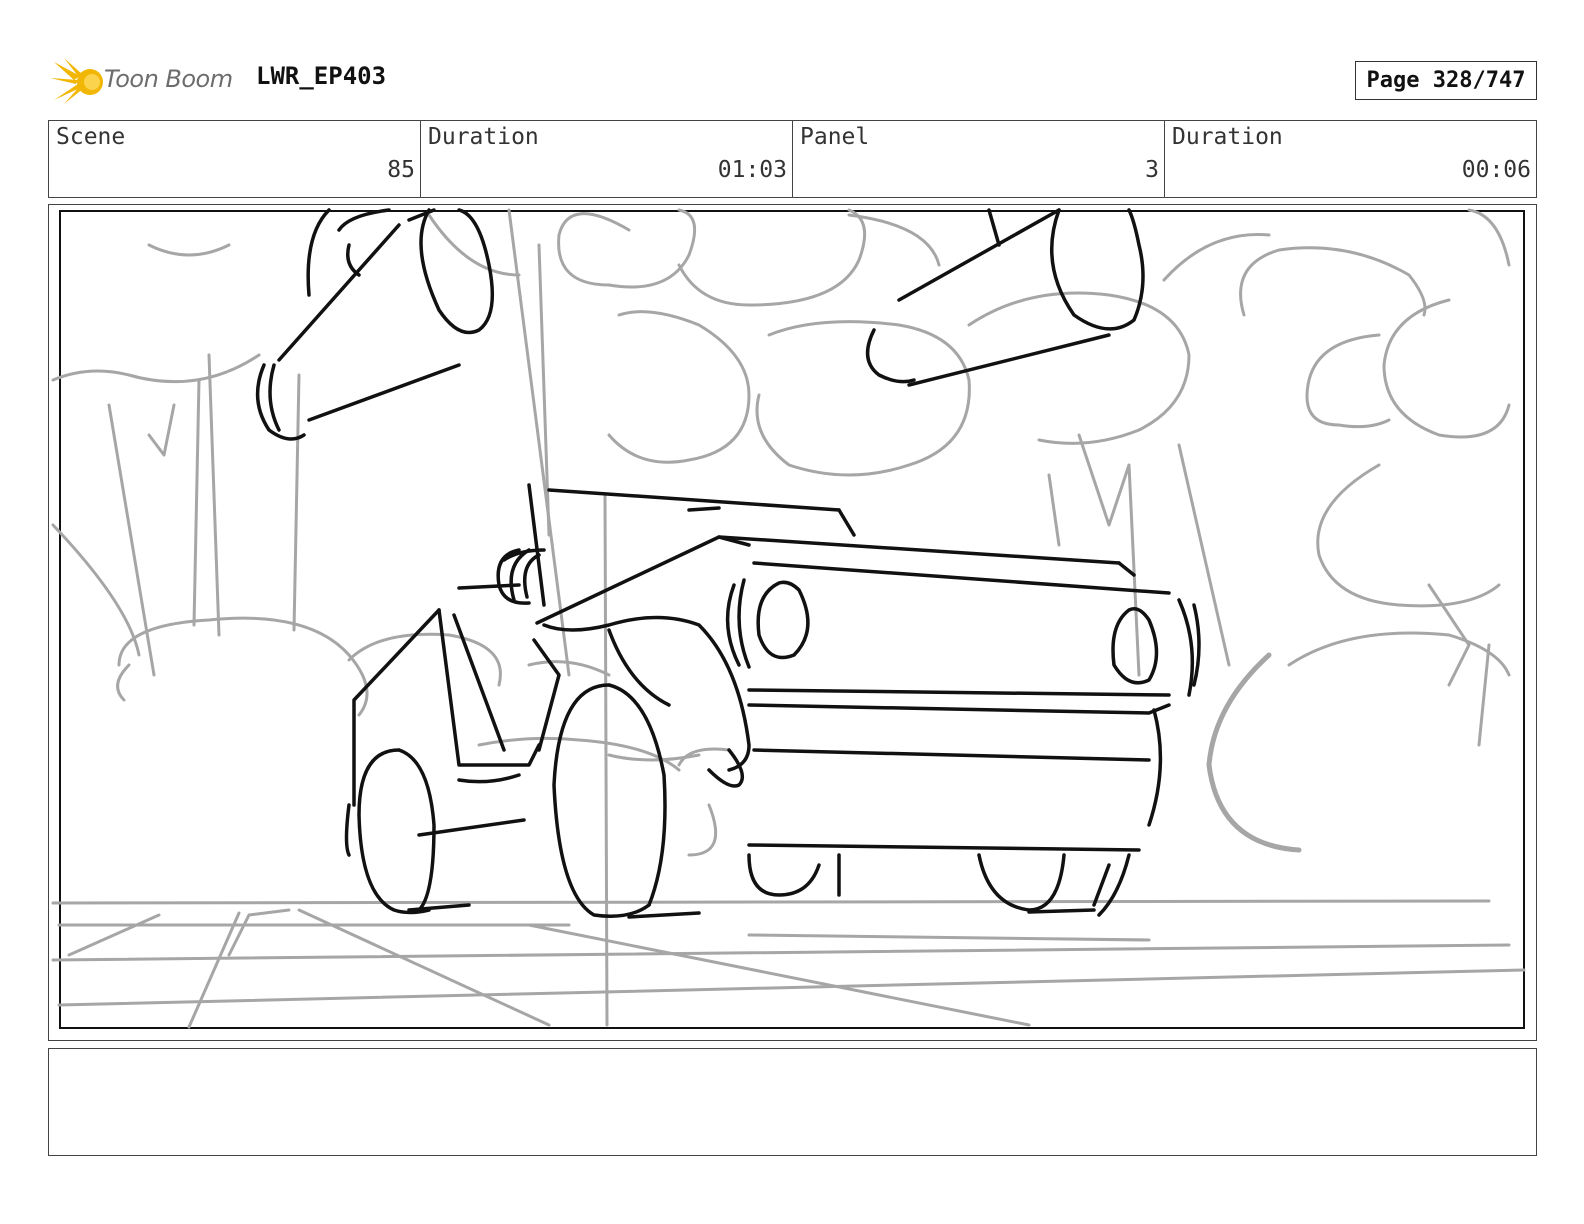 The height and width of the screenshot is (1224, 1584). What do you see at coordinates (91, 137) in the screenshot?
I see `scene-label: Scene` at bounding box center [91, 137].